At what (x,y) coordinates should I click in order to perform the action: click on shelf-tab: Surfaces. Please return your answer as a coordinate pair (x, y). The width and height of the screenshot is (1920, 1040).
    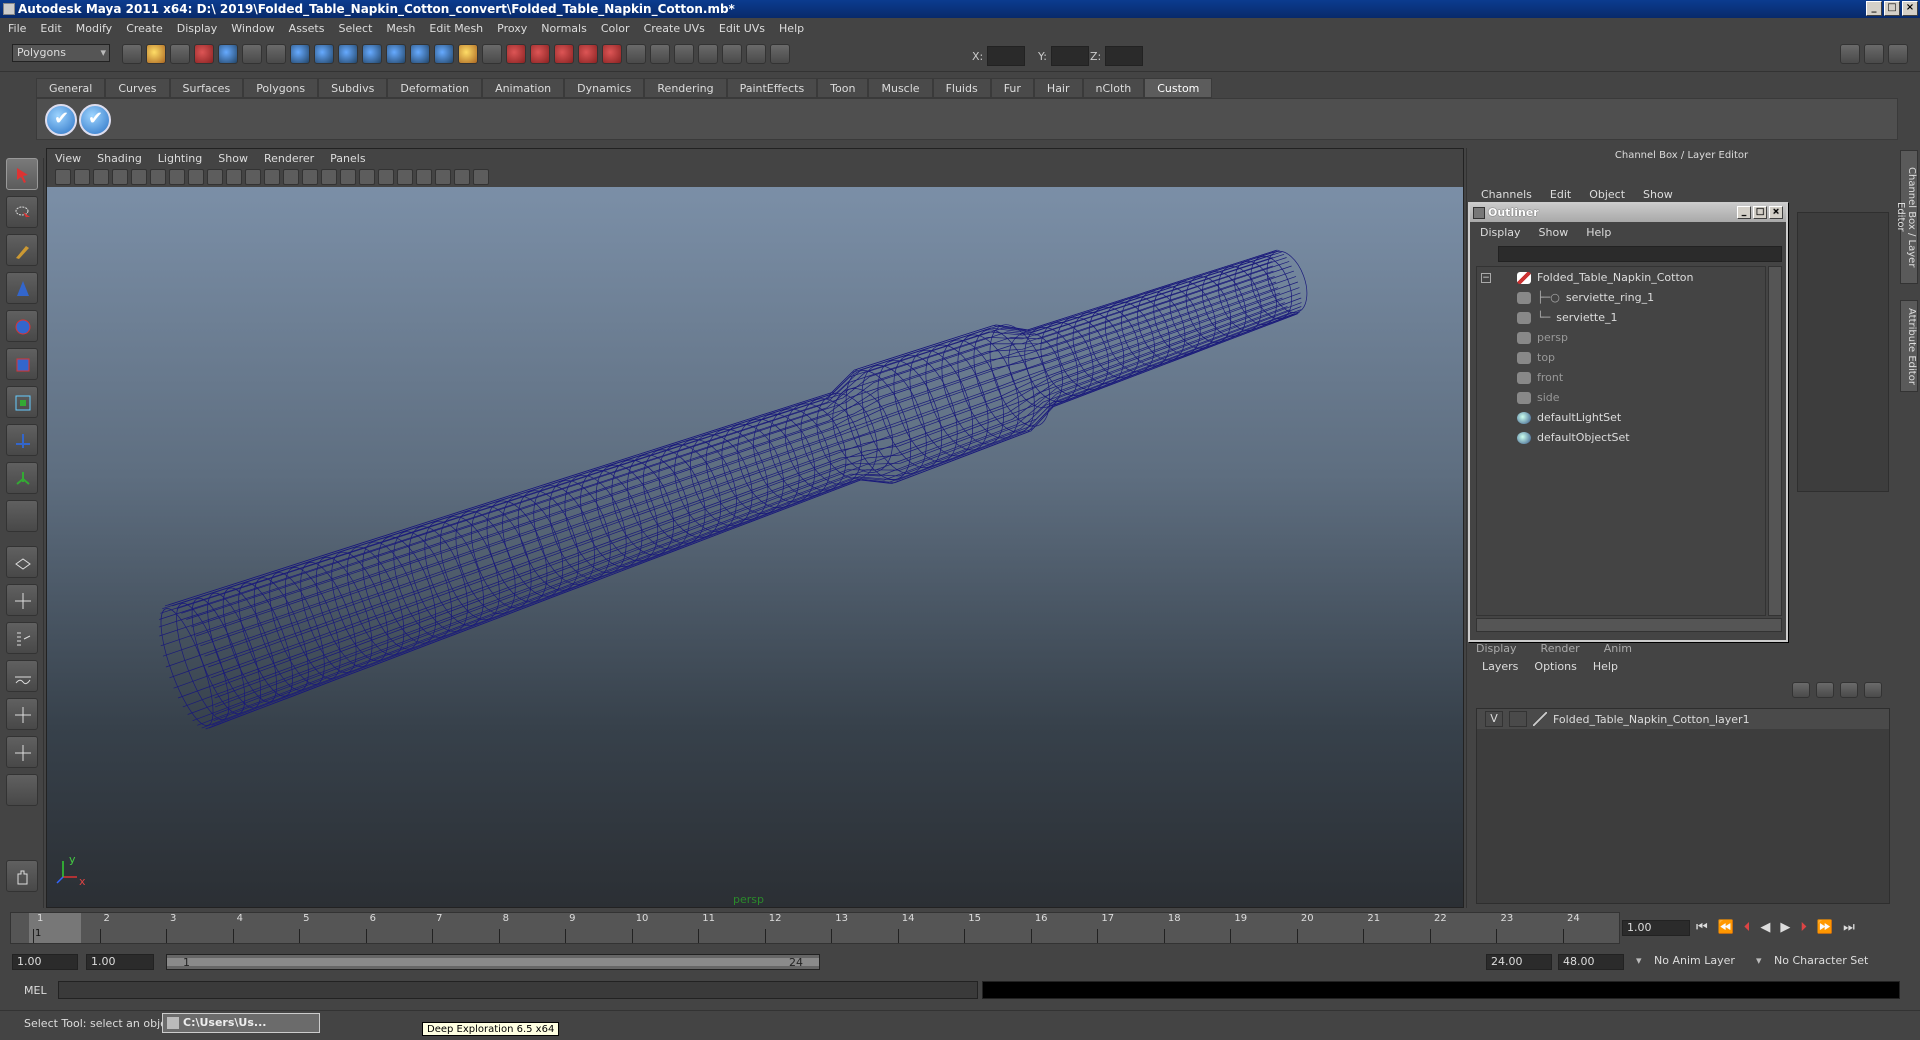
    Looking at the image, I should click on (206, 88).